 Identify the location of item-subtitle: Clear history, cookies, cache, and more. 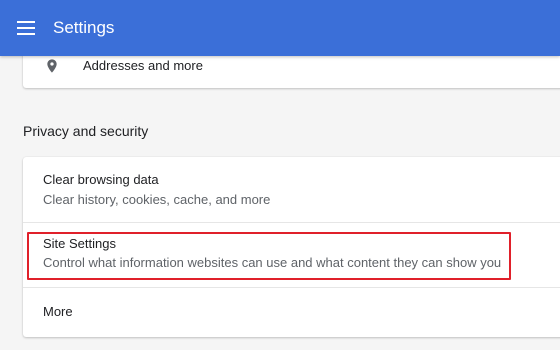
(157, 199).